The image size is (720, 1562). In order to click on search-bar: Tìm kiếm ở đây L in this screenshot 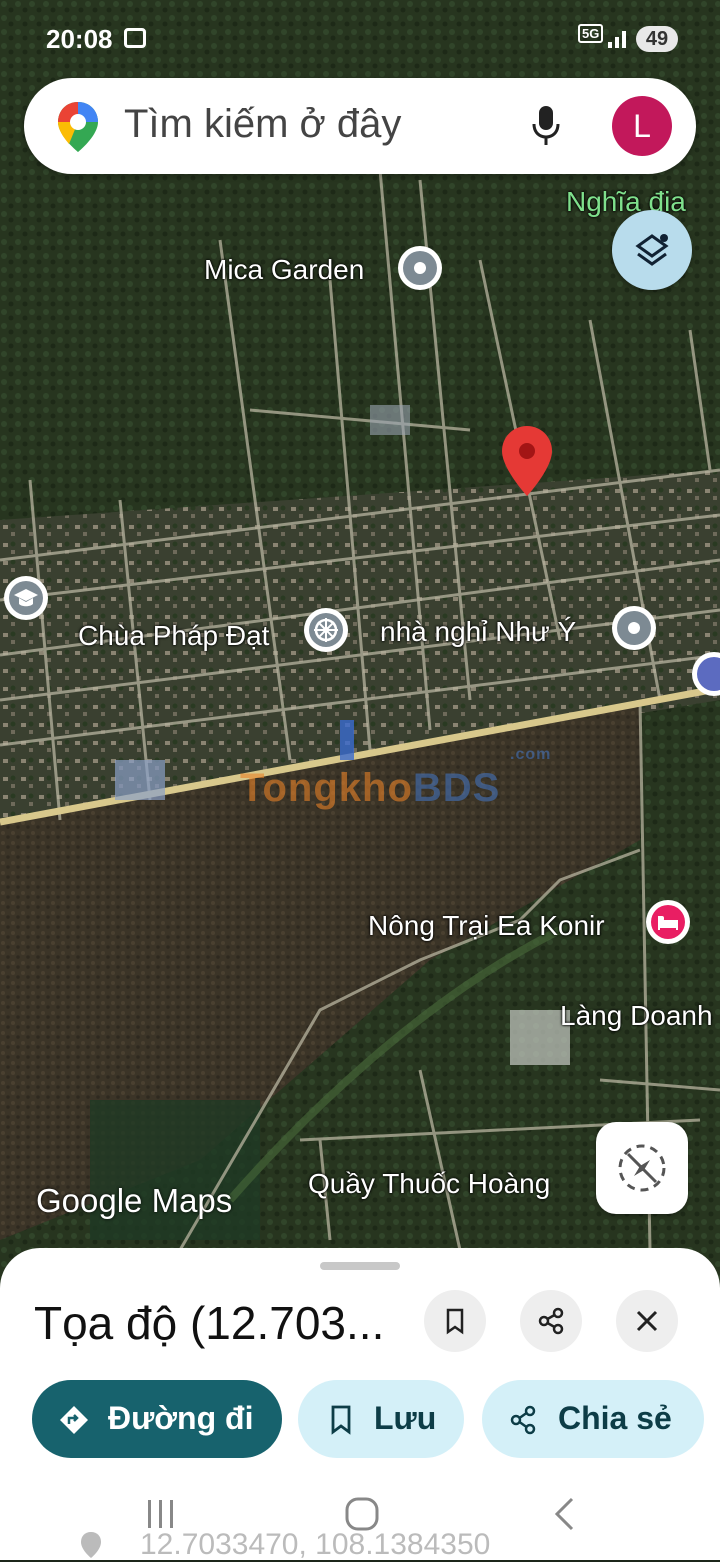, I will do `click(360, 126)`.